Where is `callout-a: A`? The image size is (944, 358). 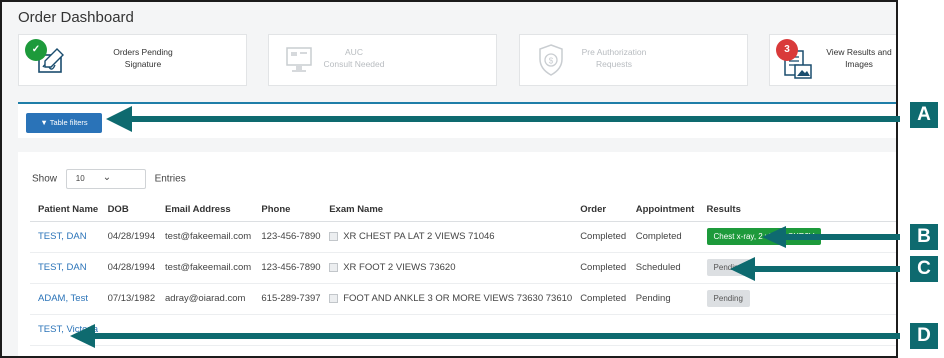
callout-a: A is located at coordinates (924, 115).